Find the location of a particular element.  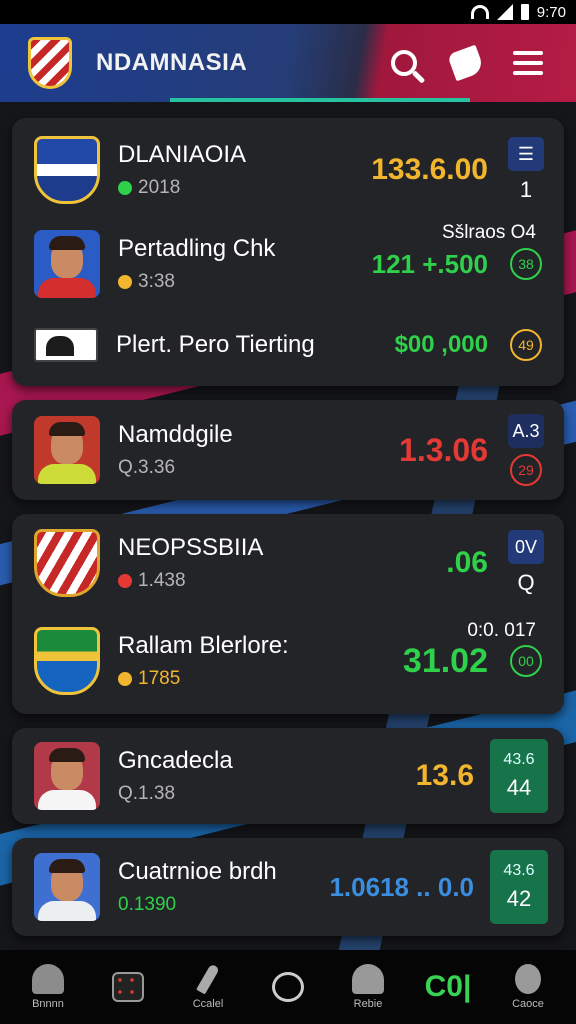

nav-item-profile: Bnnnn is located at coordinates (48, 987).